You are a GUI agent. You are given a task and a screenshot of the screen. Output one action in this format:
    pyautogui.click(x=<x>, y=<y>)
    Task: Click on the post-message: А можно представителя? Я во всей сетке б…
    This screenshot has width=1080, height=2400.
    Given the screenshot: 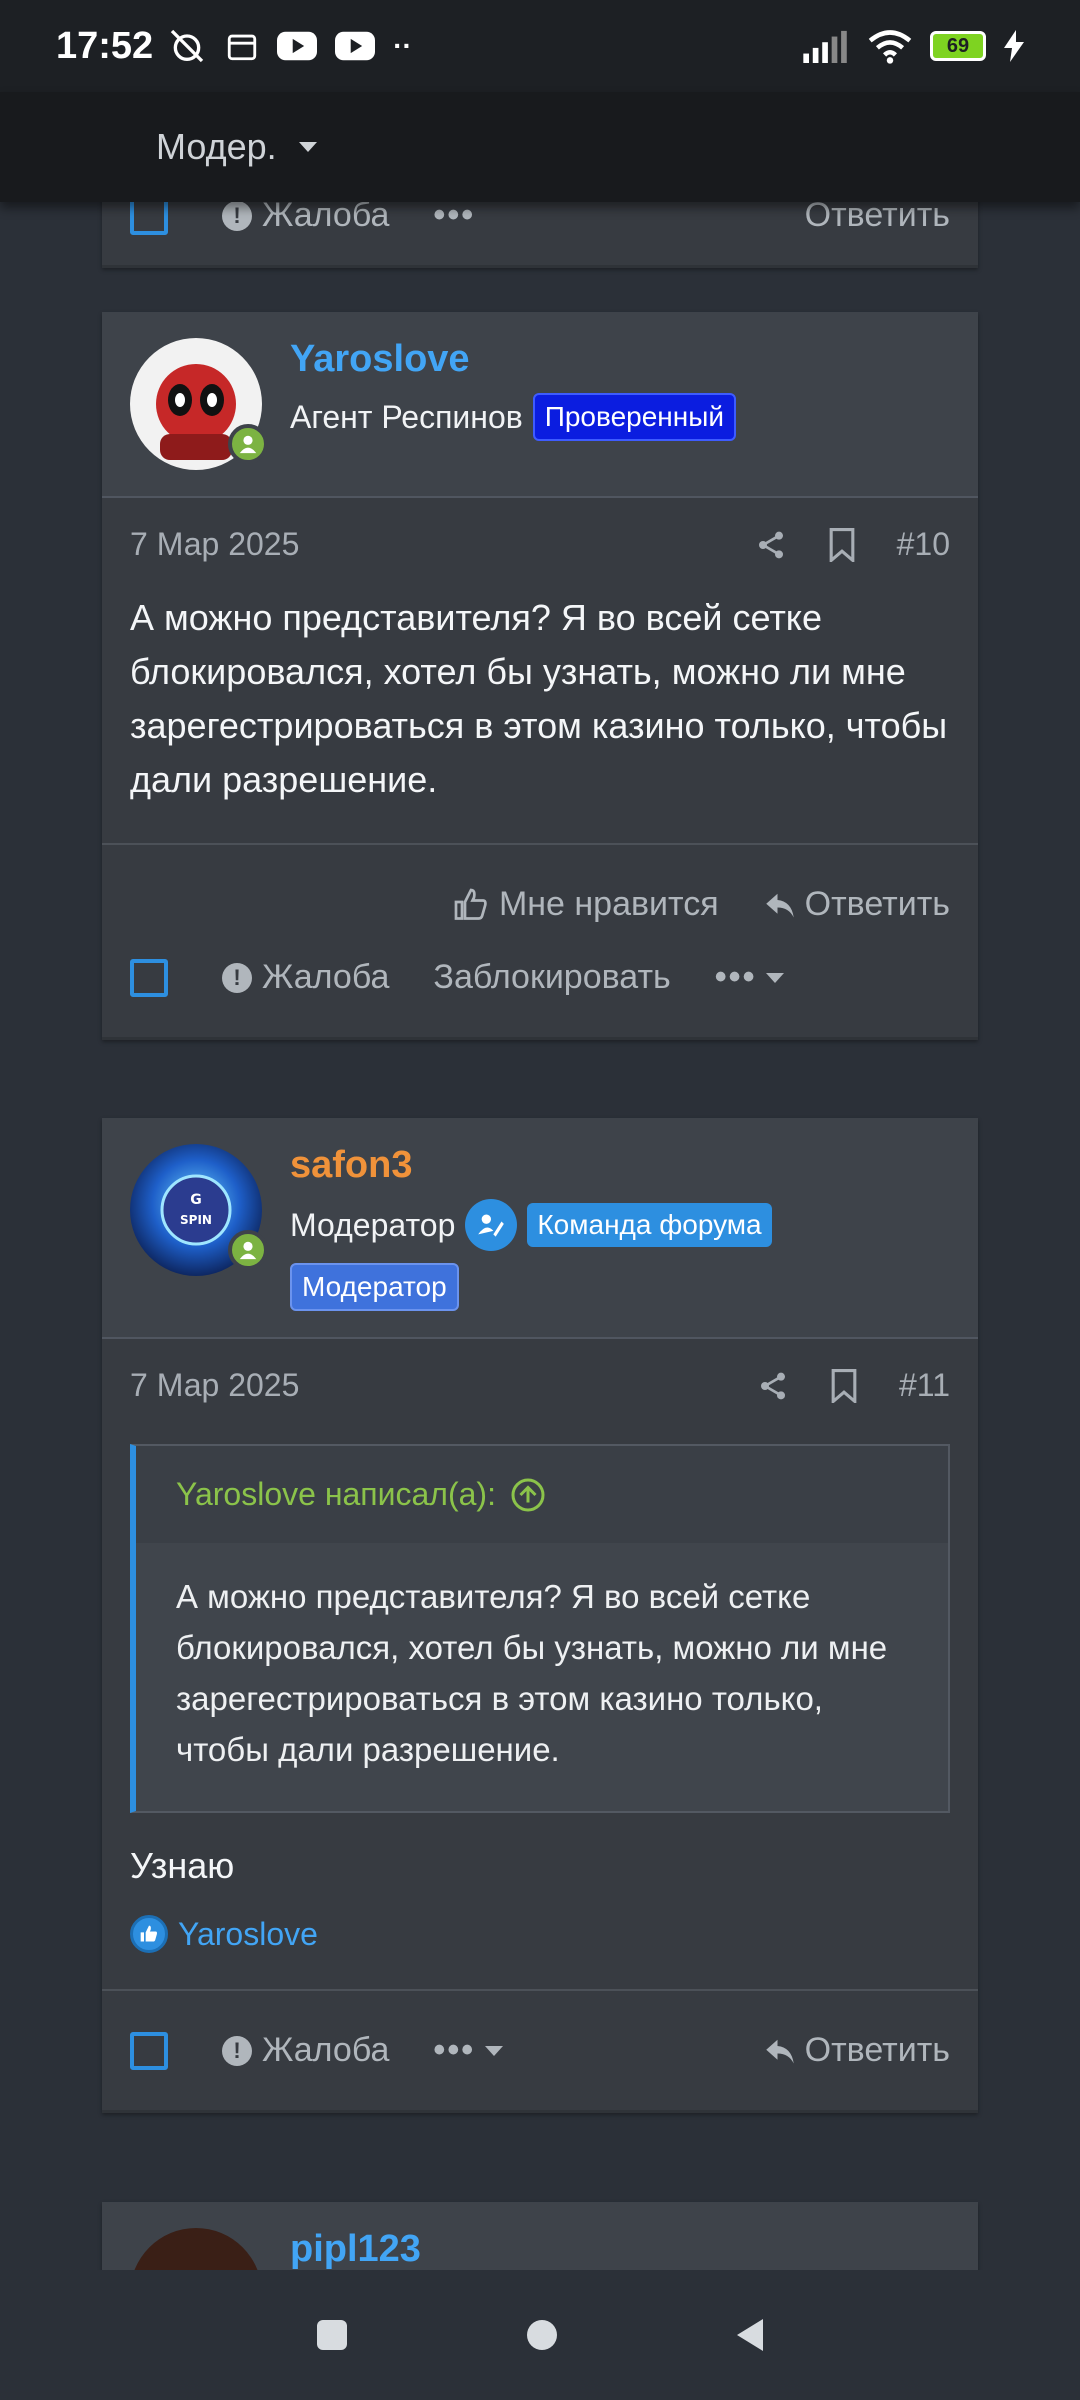 What is the action you would take?
    pyautogui.click(x=539, y=698)
    